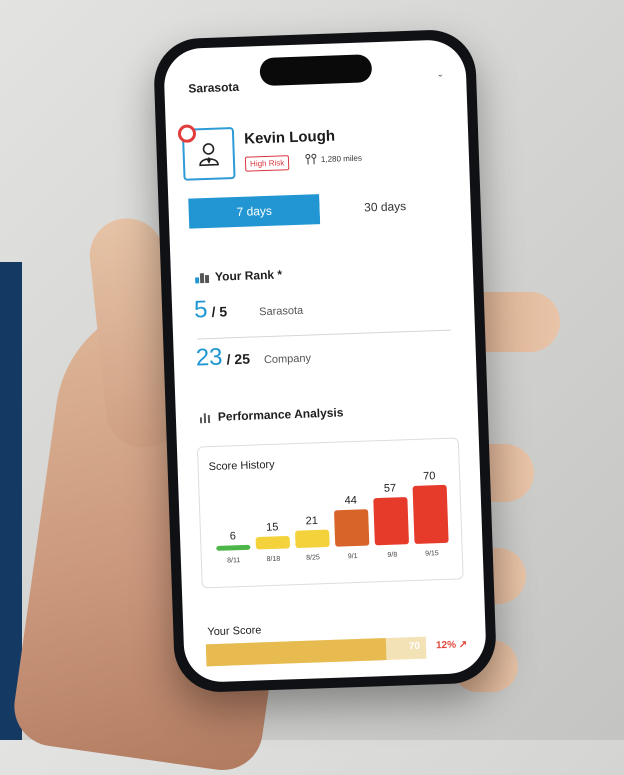 The height and width of the screenshot is (775, 624). What do you see at coordinates (267, 163) in the screenshot?
I see `risk-badge: High Risk` at bounding box center [267, 163].